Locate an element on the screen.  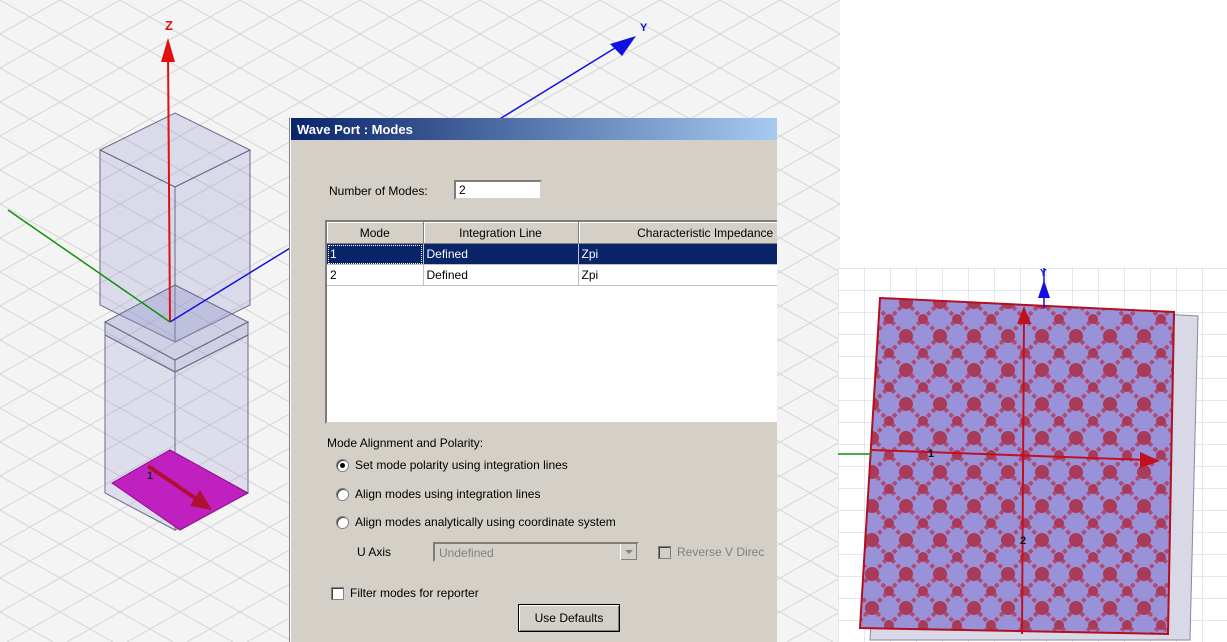
integration-line-2-label: 2 is located at coordinates (1023, 541).